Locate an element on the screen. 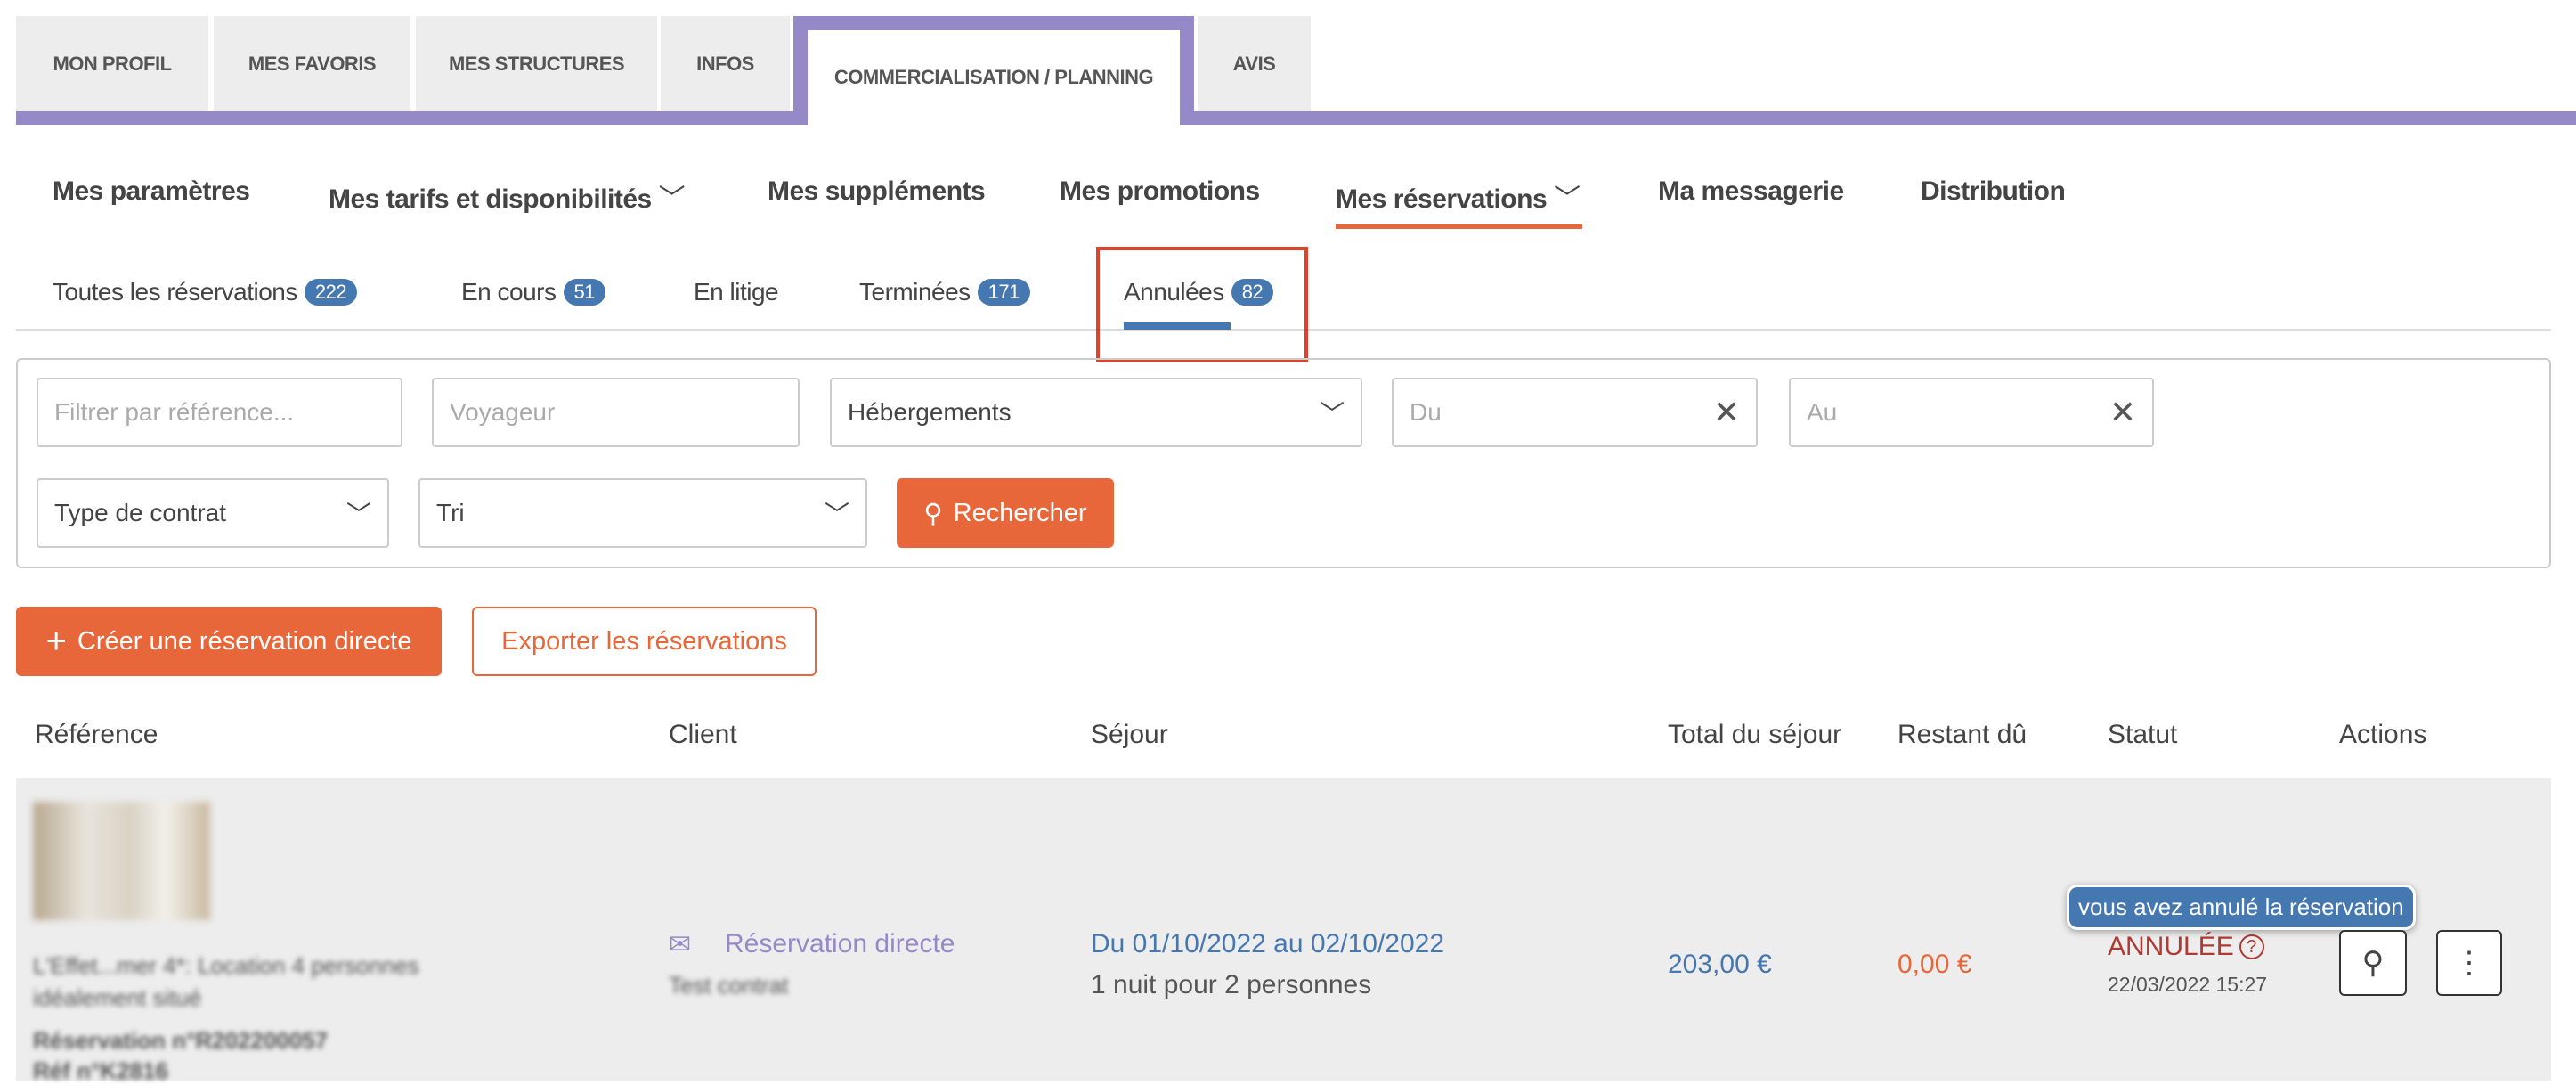  nav-ma-messagerie: Ma messagerie is located at coordinates (1751, 191).